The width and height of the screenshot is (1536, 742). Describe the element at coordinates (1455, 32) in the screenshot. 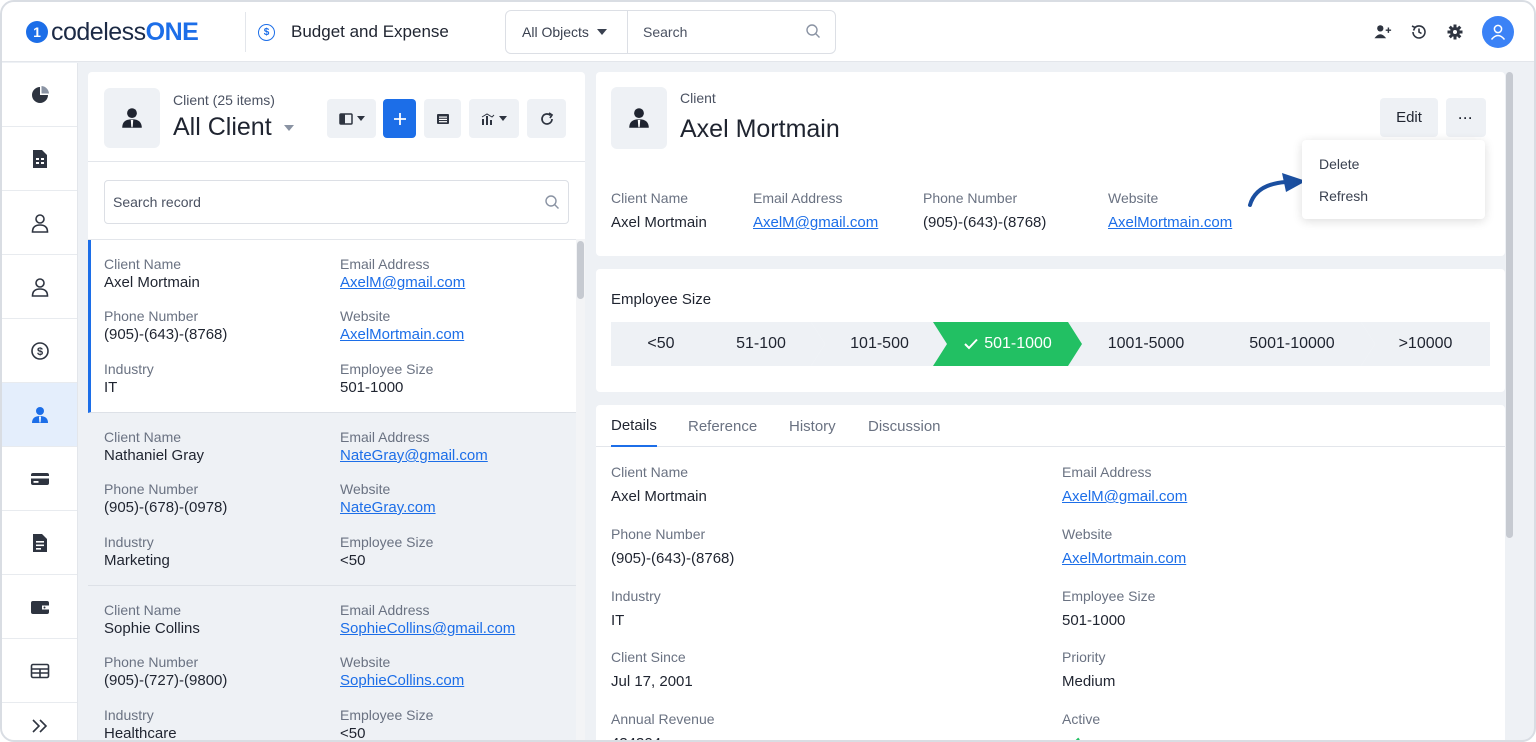

I see `gear-icon` at that location.